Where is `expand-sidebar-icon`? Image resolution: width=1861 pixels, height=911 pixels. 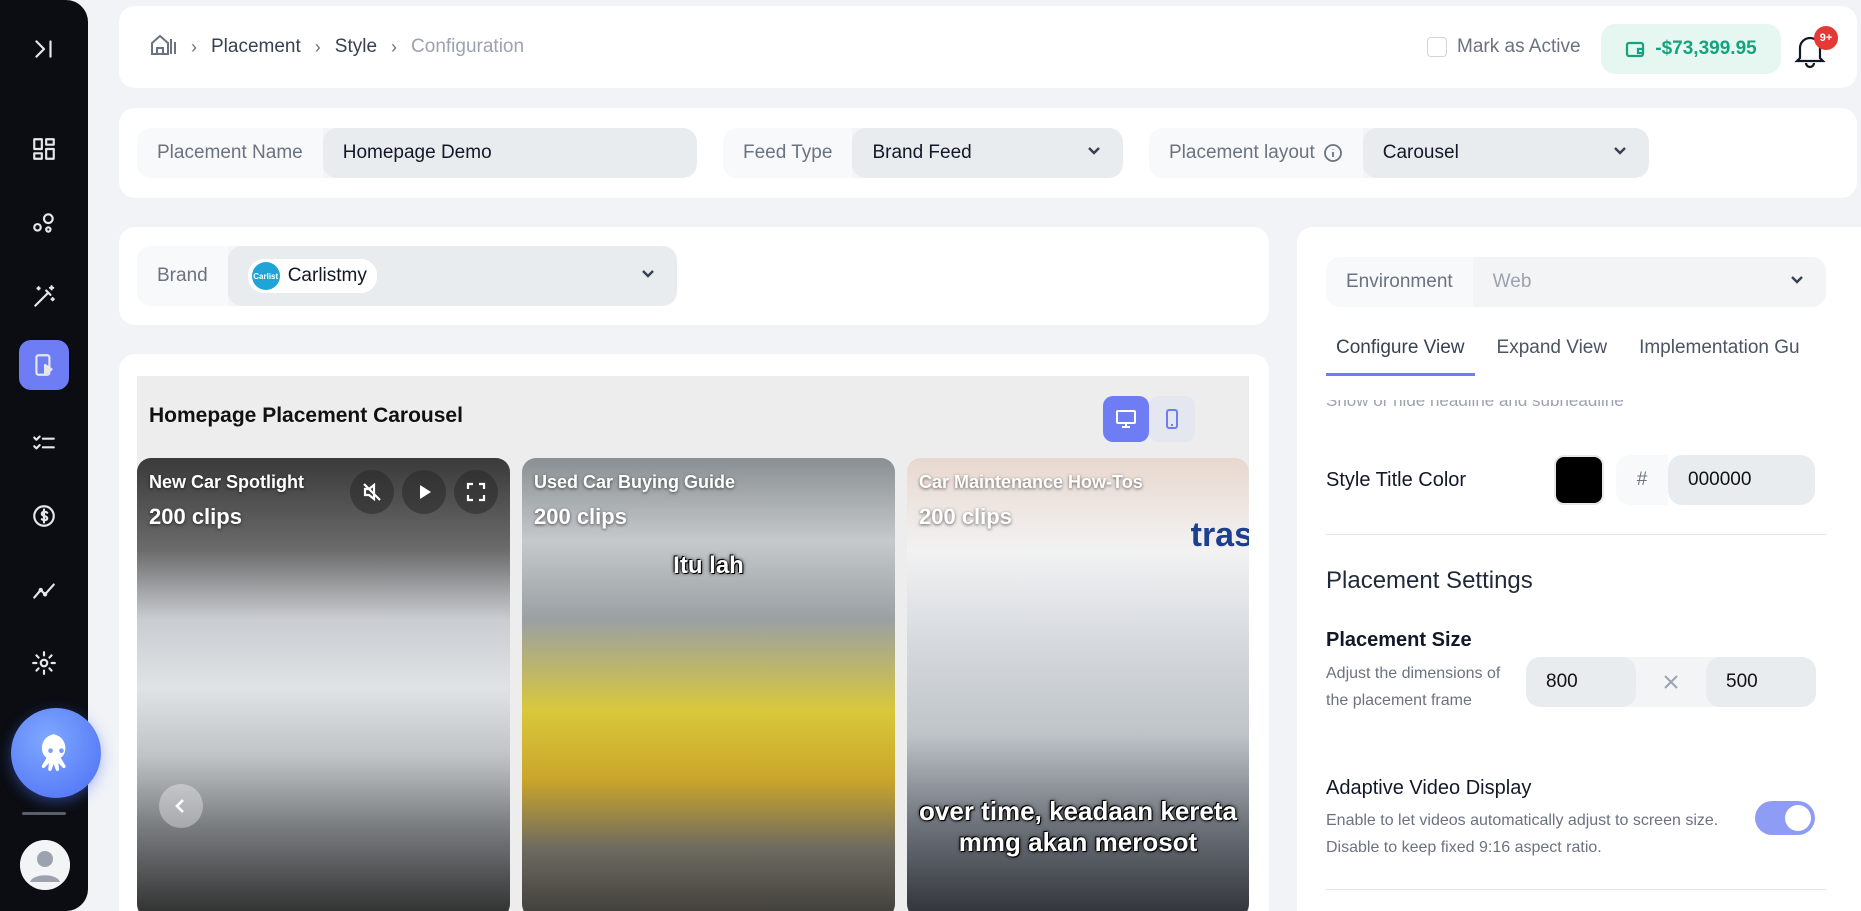 expand-sidebar-icon is located at coordinates (44, 49).